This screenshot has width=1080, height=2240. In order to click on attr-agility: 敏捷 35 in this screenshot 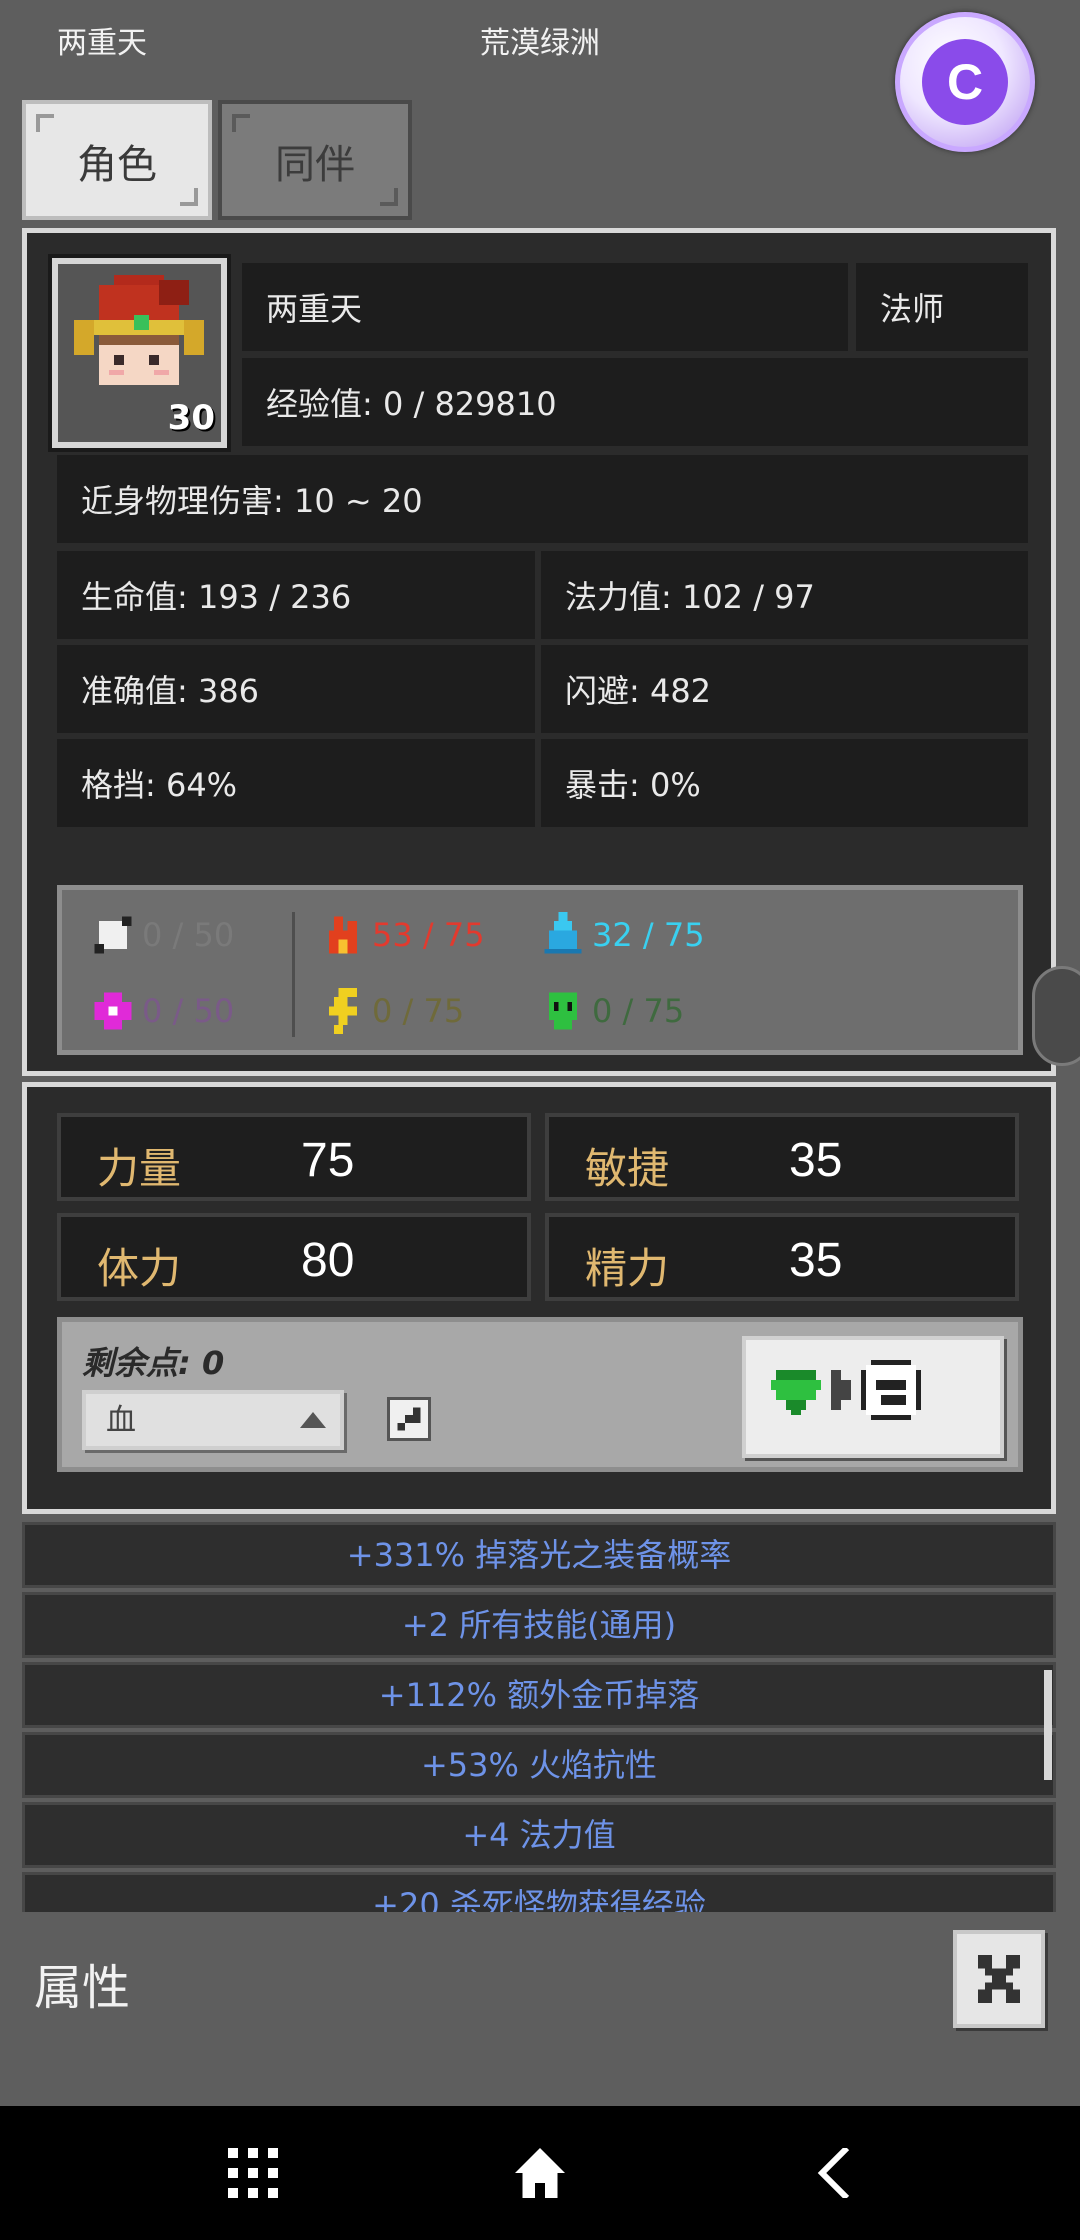, I will do `click(782, 1157)`.